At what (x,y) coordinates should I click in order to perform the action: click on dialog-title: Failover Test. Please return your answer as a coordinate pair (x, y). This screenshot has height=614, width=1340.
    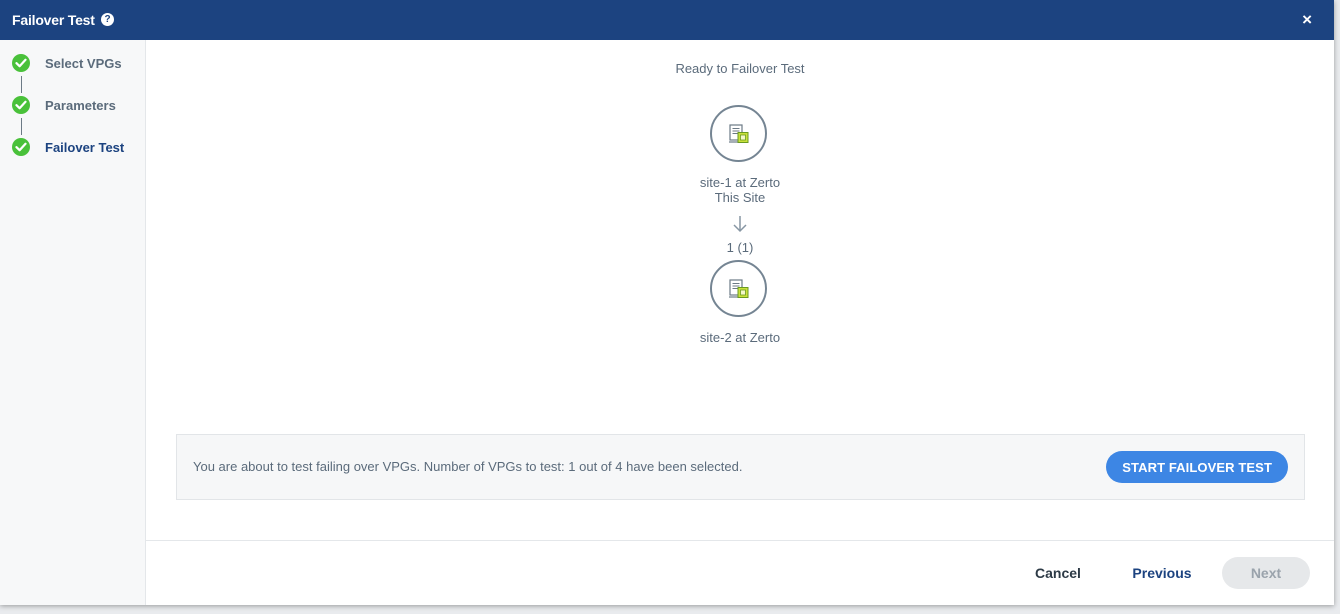
    Looking at the image, I should click on (53, 20).